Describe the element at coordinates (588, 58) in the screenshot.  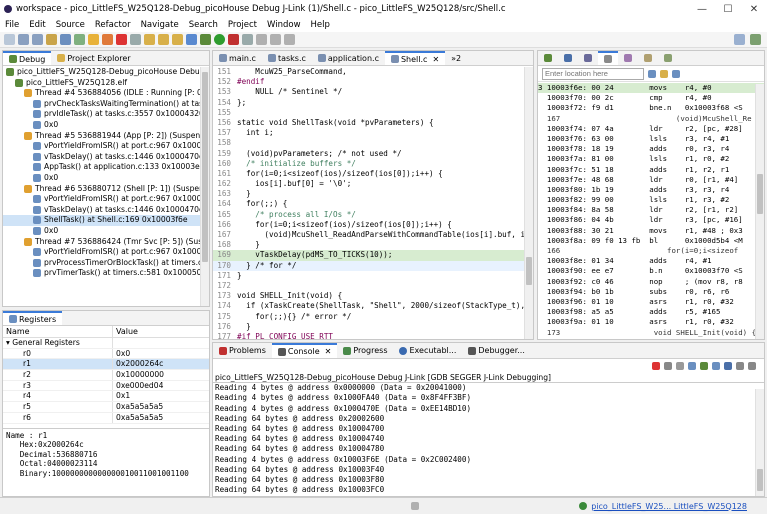
I see `tab-modules` at that location.